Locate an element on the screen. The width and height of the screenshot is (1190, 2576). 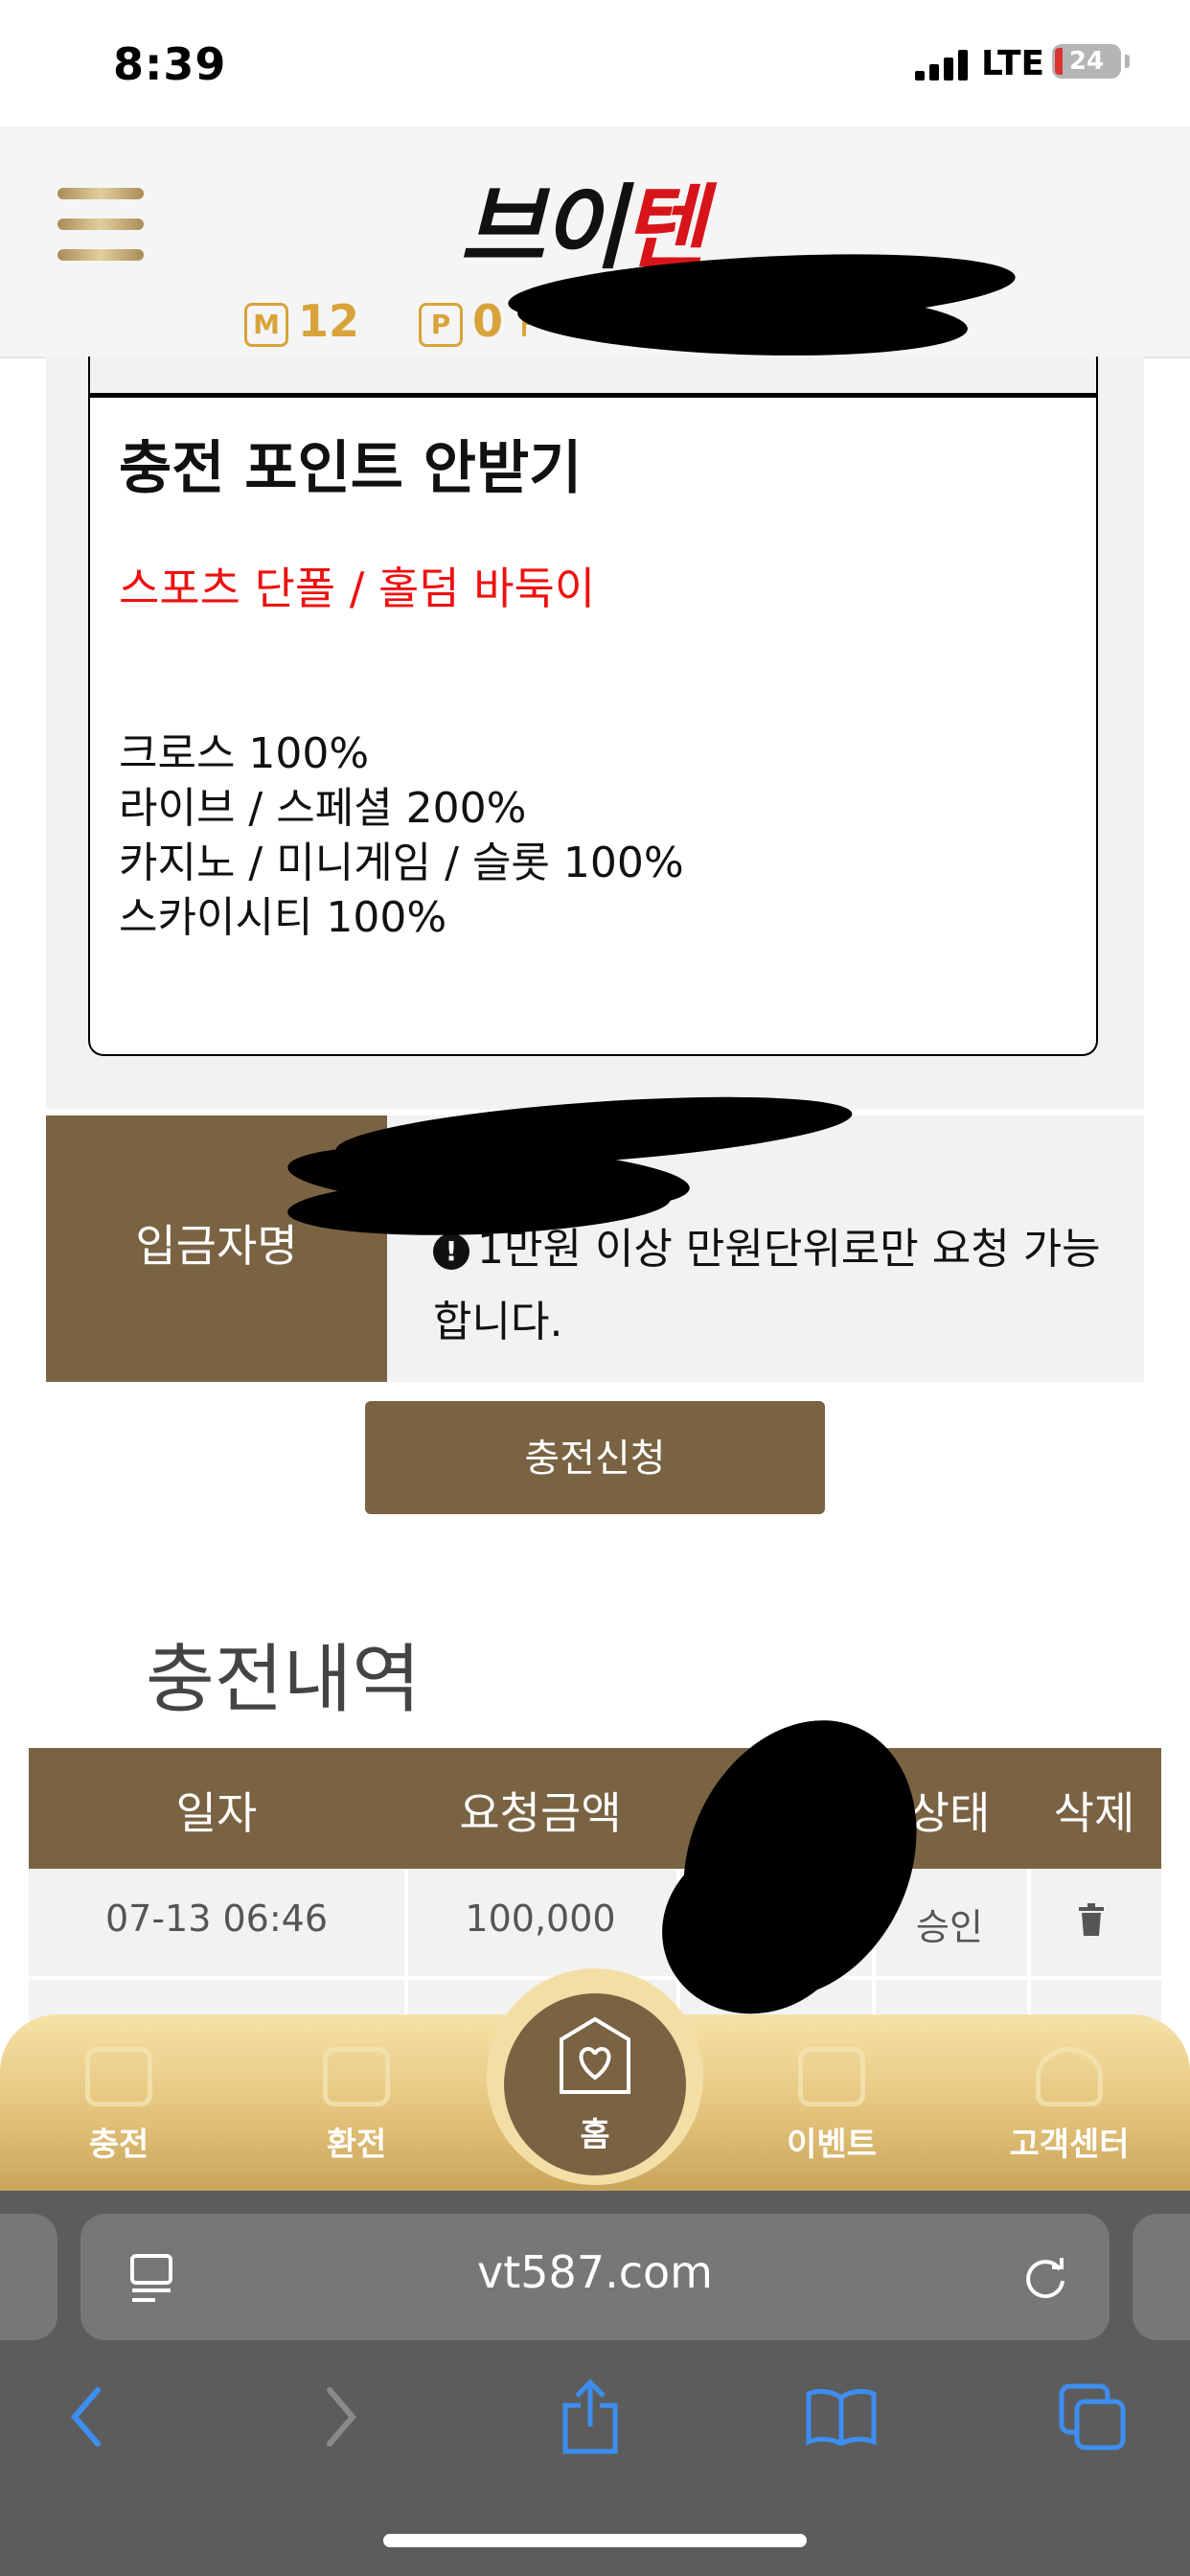
deposit-notice-text: 1만원 이상 만원단위로만 요청 가능합니다. is located at coordinates (767, 1285).